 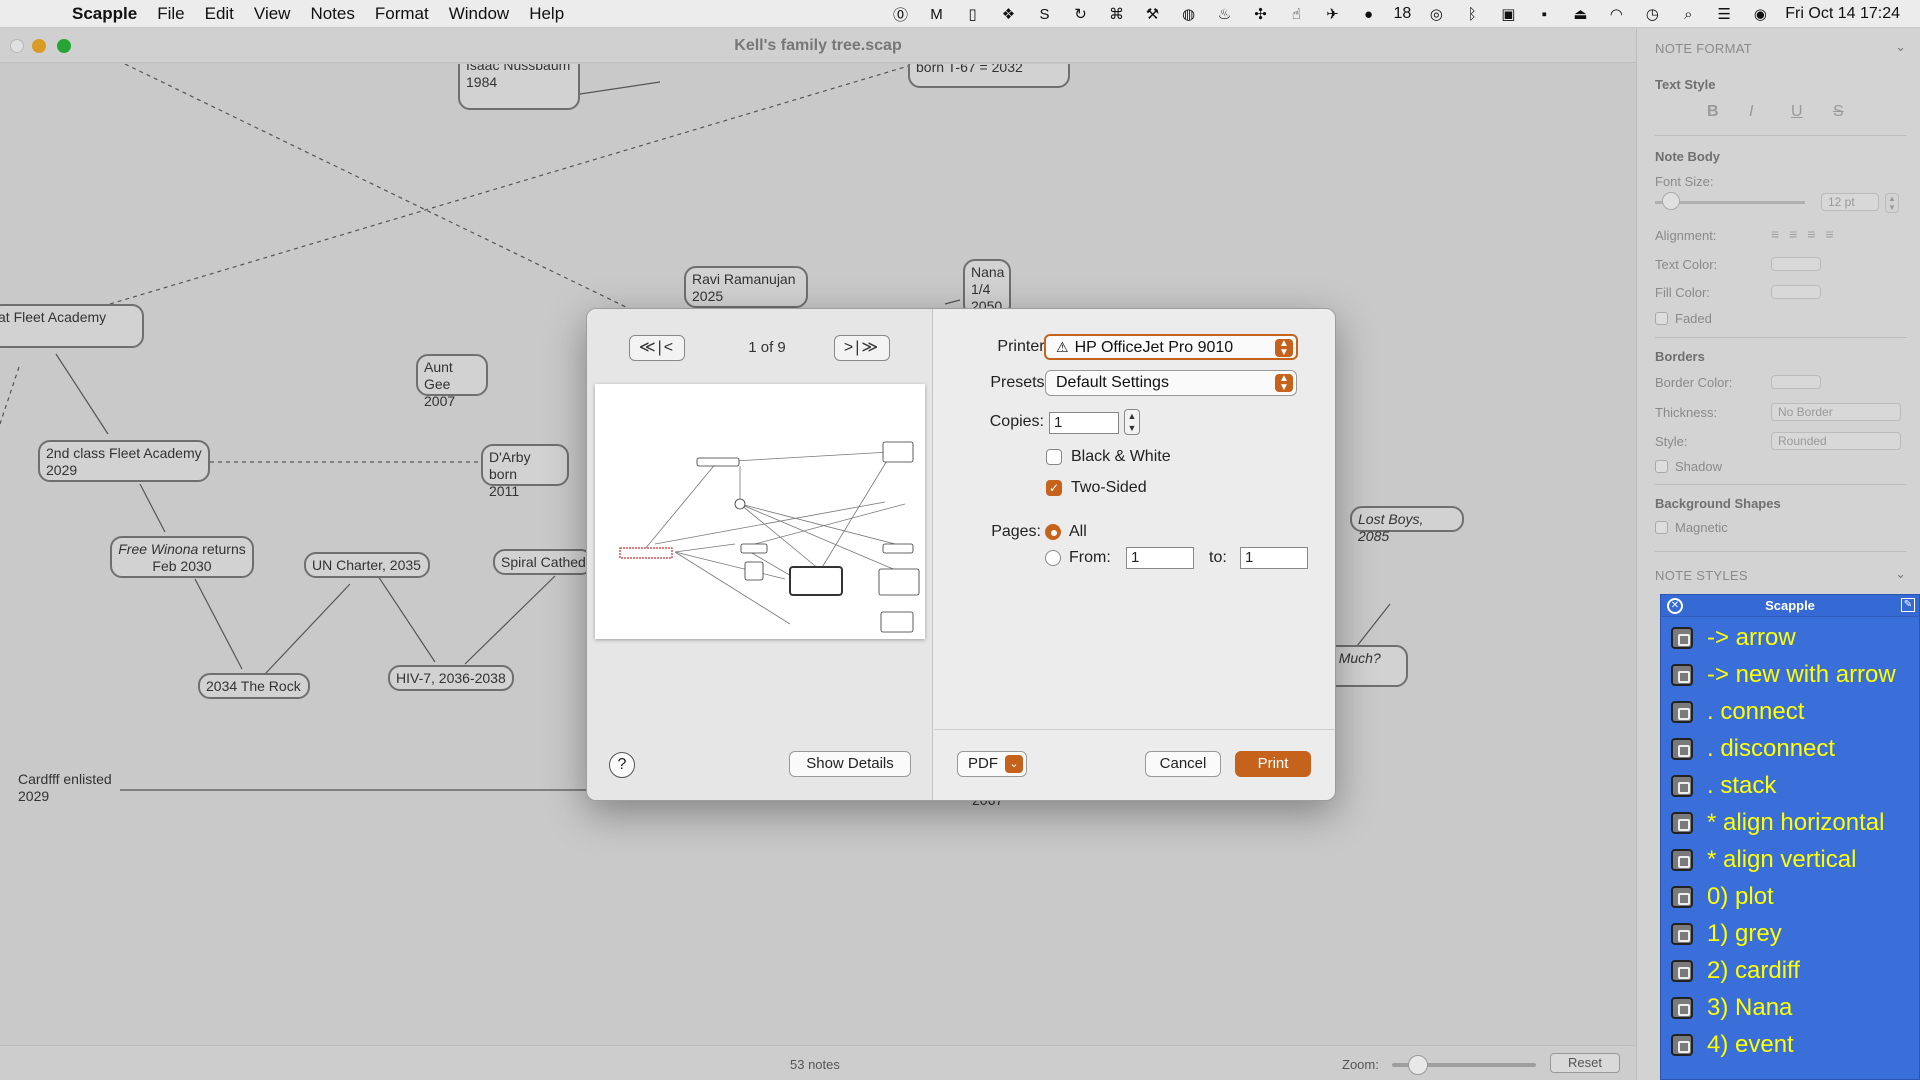 I want to click on style-item-nana: 3) Nana, so click(x=1793, y=1008).